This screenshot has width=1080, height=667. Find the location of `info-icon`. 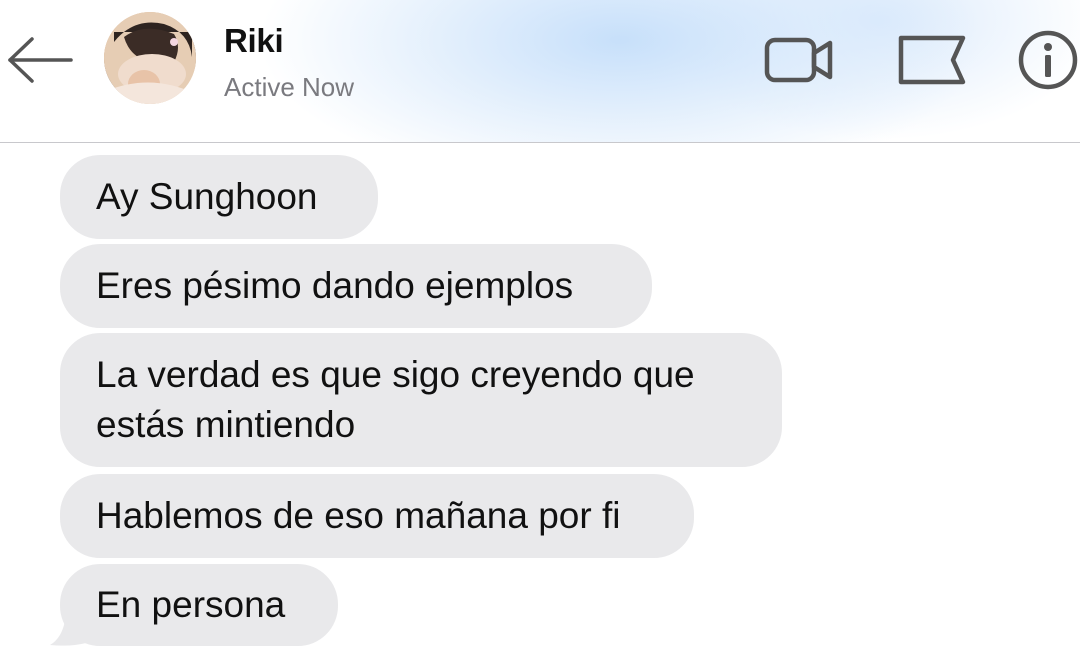

info-icon is located at coordinates (1048, 60).